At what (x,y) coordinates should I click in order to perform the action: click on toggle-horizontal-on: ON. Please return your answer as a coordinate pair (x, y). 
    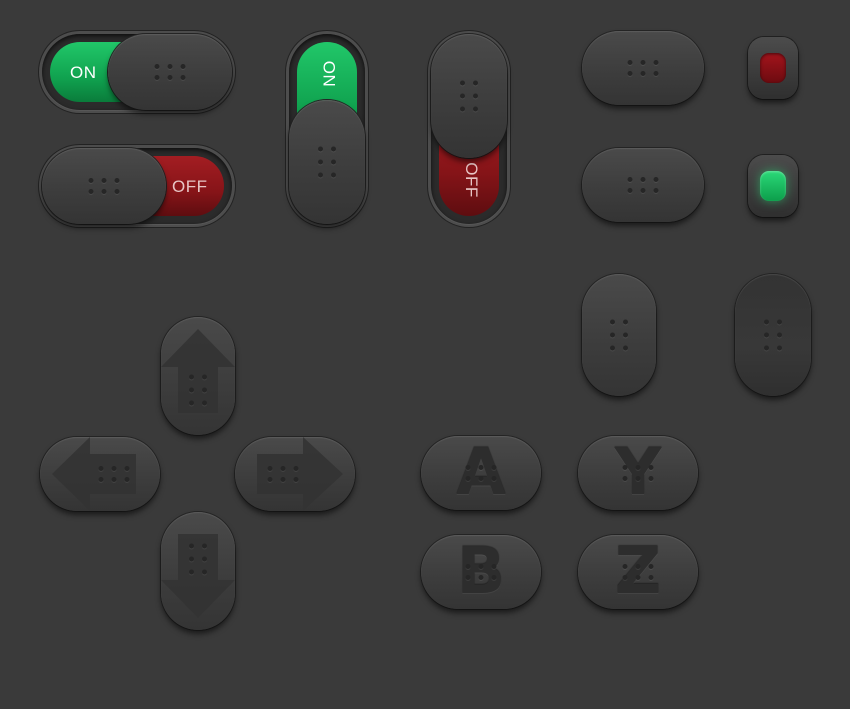
    Looking at the image, I should click on (137, 72).